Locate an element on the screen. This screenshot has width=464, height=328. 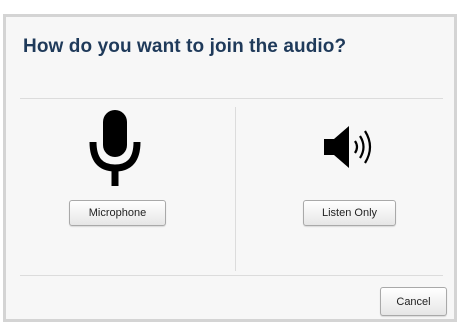
options-divider is located at coordinates (235, 189).